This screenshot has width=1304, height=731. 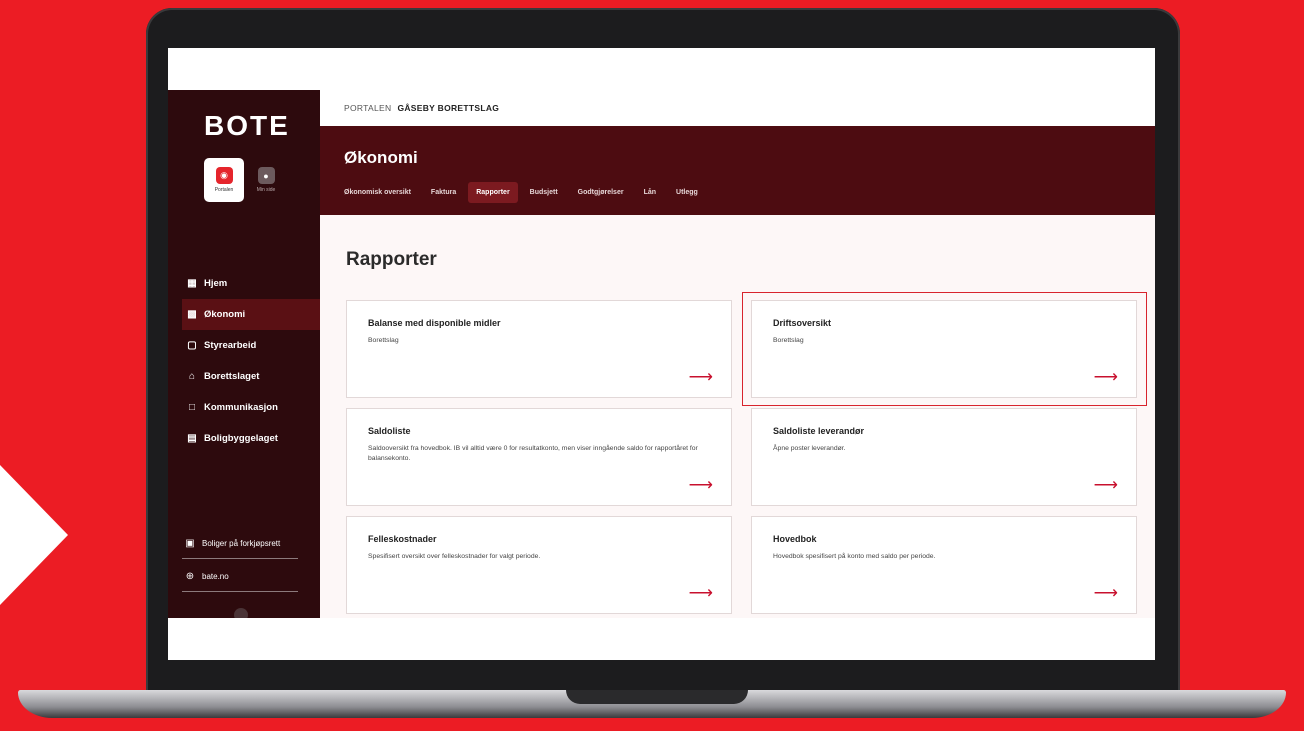 I want to click on link-bate-no: ⊕ bate.no, so click(x=240, y=576).